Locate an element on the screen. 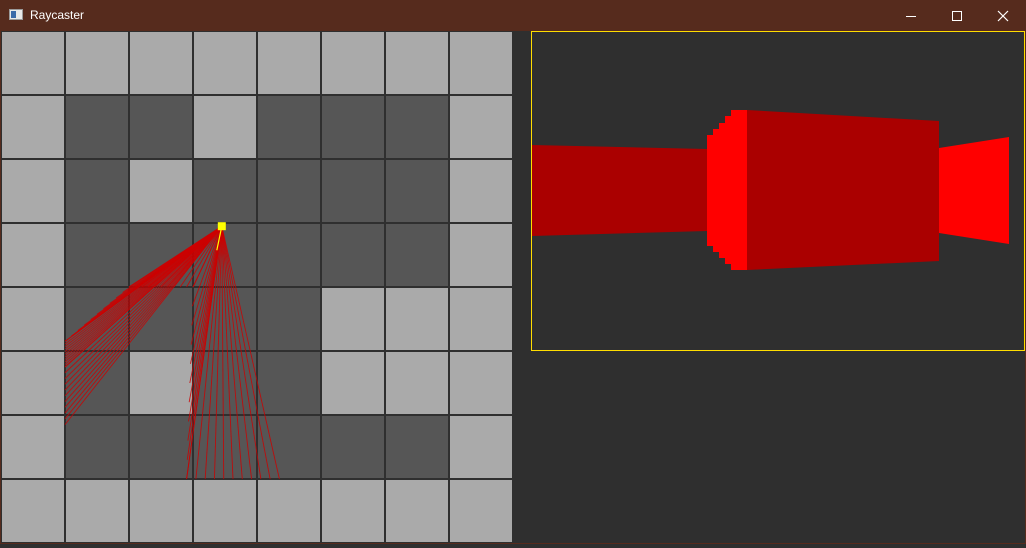 The image size is (1026, 548). close-icon is located at coordinates (1003, 15).